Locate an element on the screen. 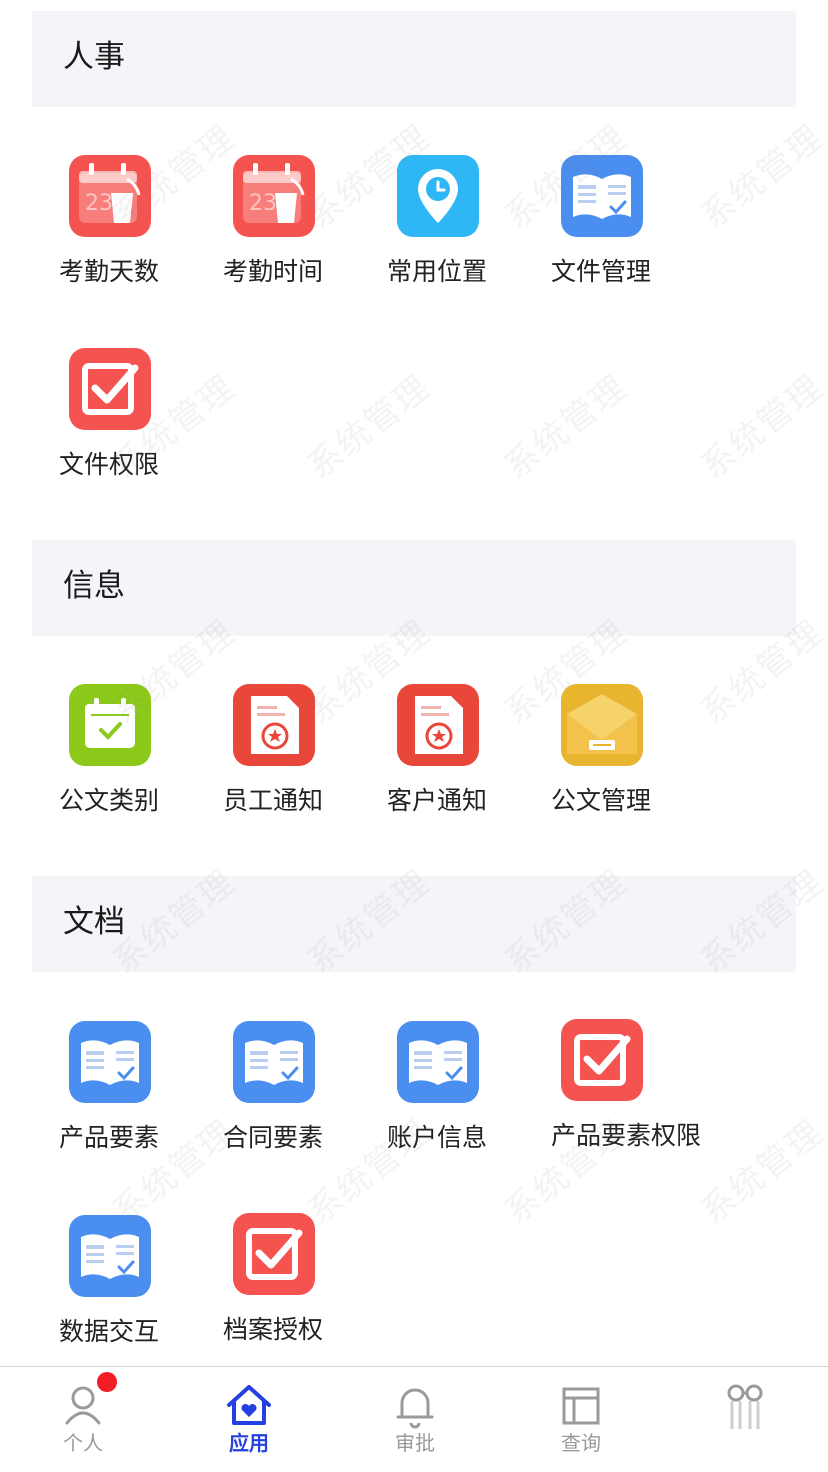 The height and width of the screenshot is (1472, 828). app-label: 账户信息 is located at coordinates (437, 1137).